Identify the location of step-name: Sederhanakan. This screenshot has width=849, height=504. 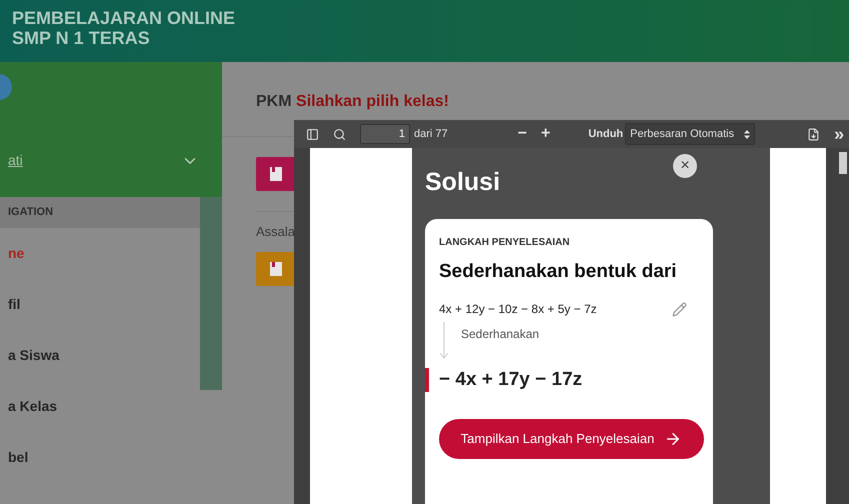
(500, 334).